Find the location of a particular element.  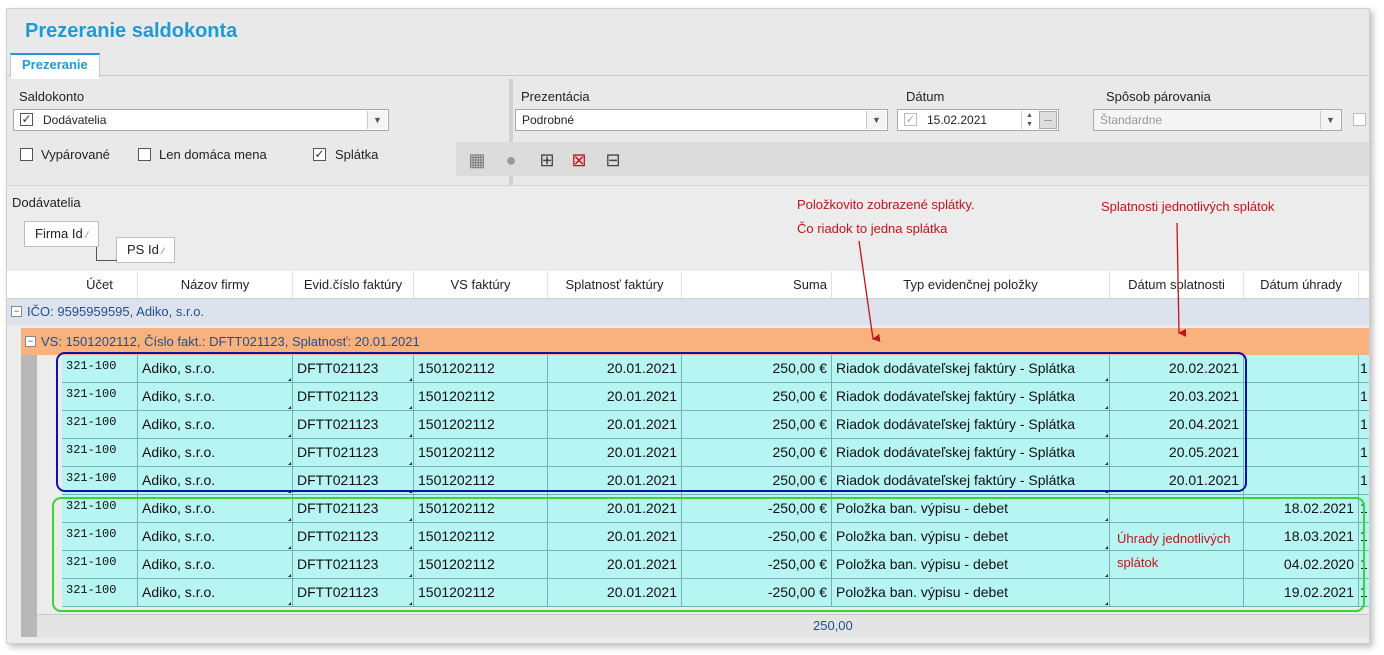

arrow-to-installments is located at coordinates (869, 291).